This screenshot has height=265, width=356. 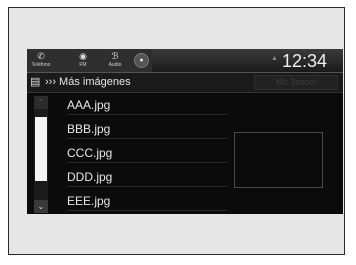 What do you see at coordinates (147, 177) in the screenshot?
I see `list-item: DDD.jpg` at bounding box center [147, 177].